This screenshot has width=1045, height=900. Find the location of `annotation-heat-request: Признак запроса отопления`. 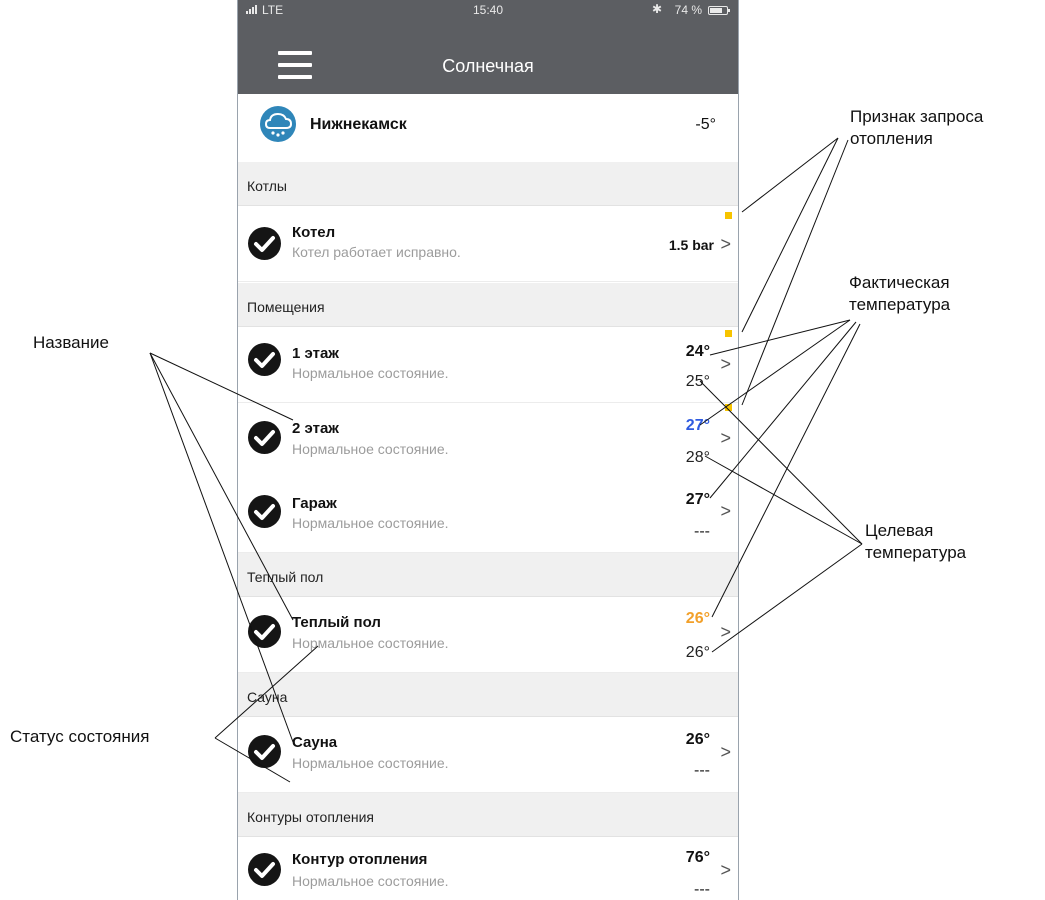

annotation-heat-request: Признак запроса отопления is located at coordinates (916, 128).